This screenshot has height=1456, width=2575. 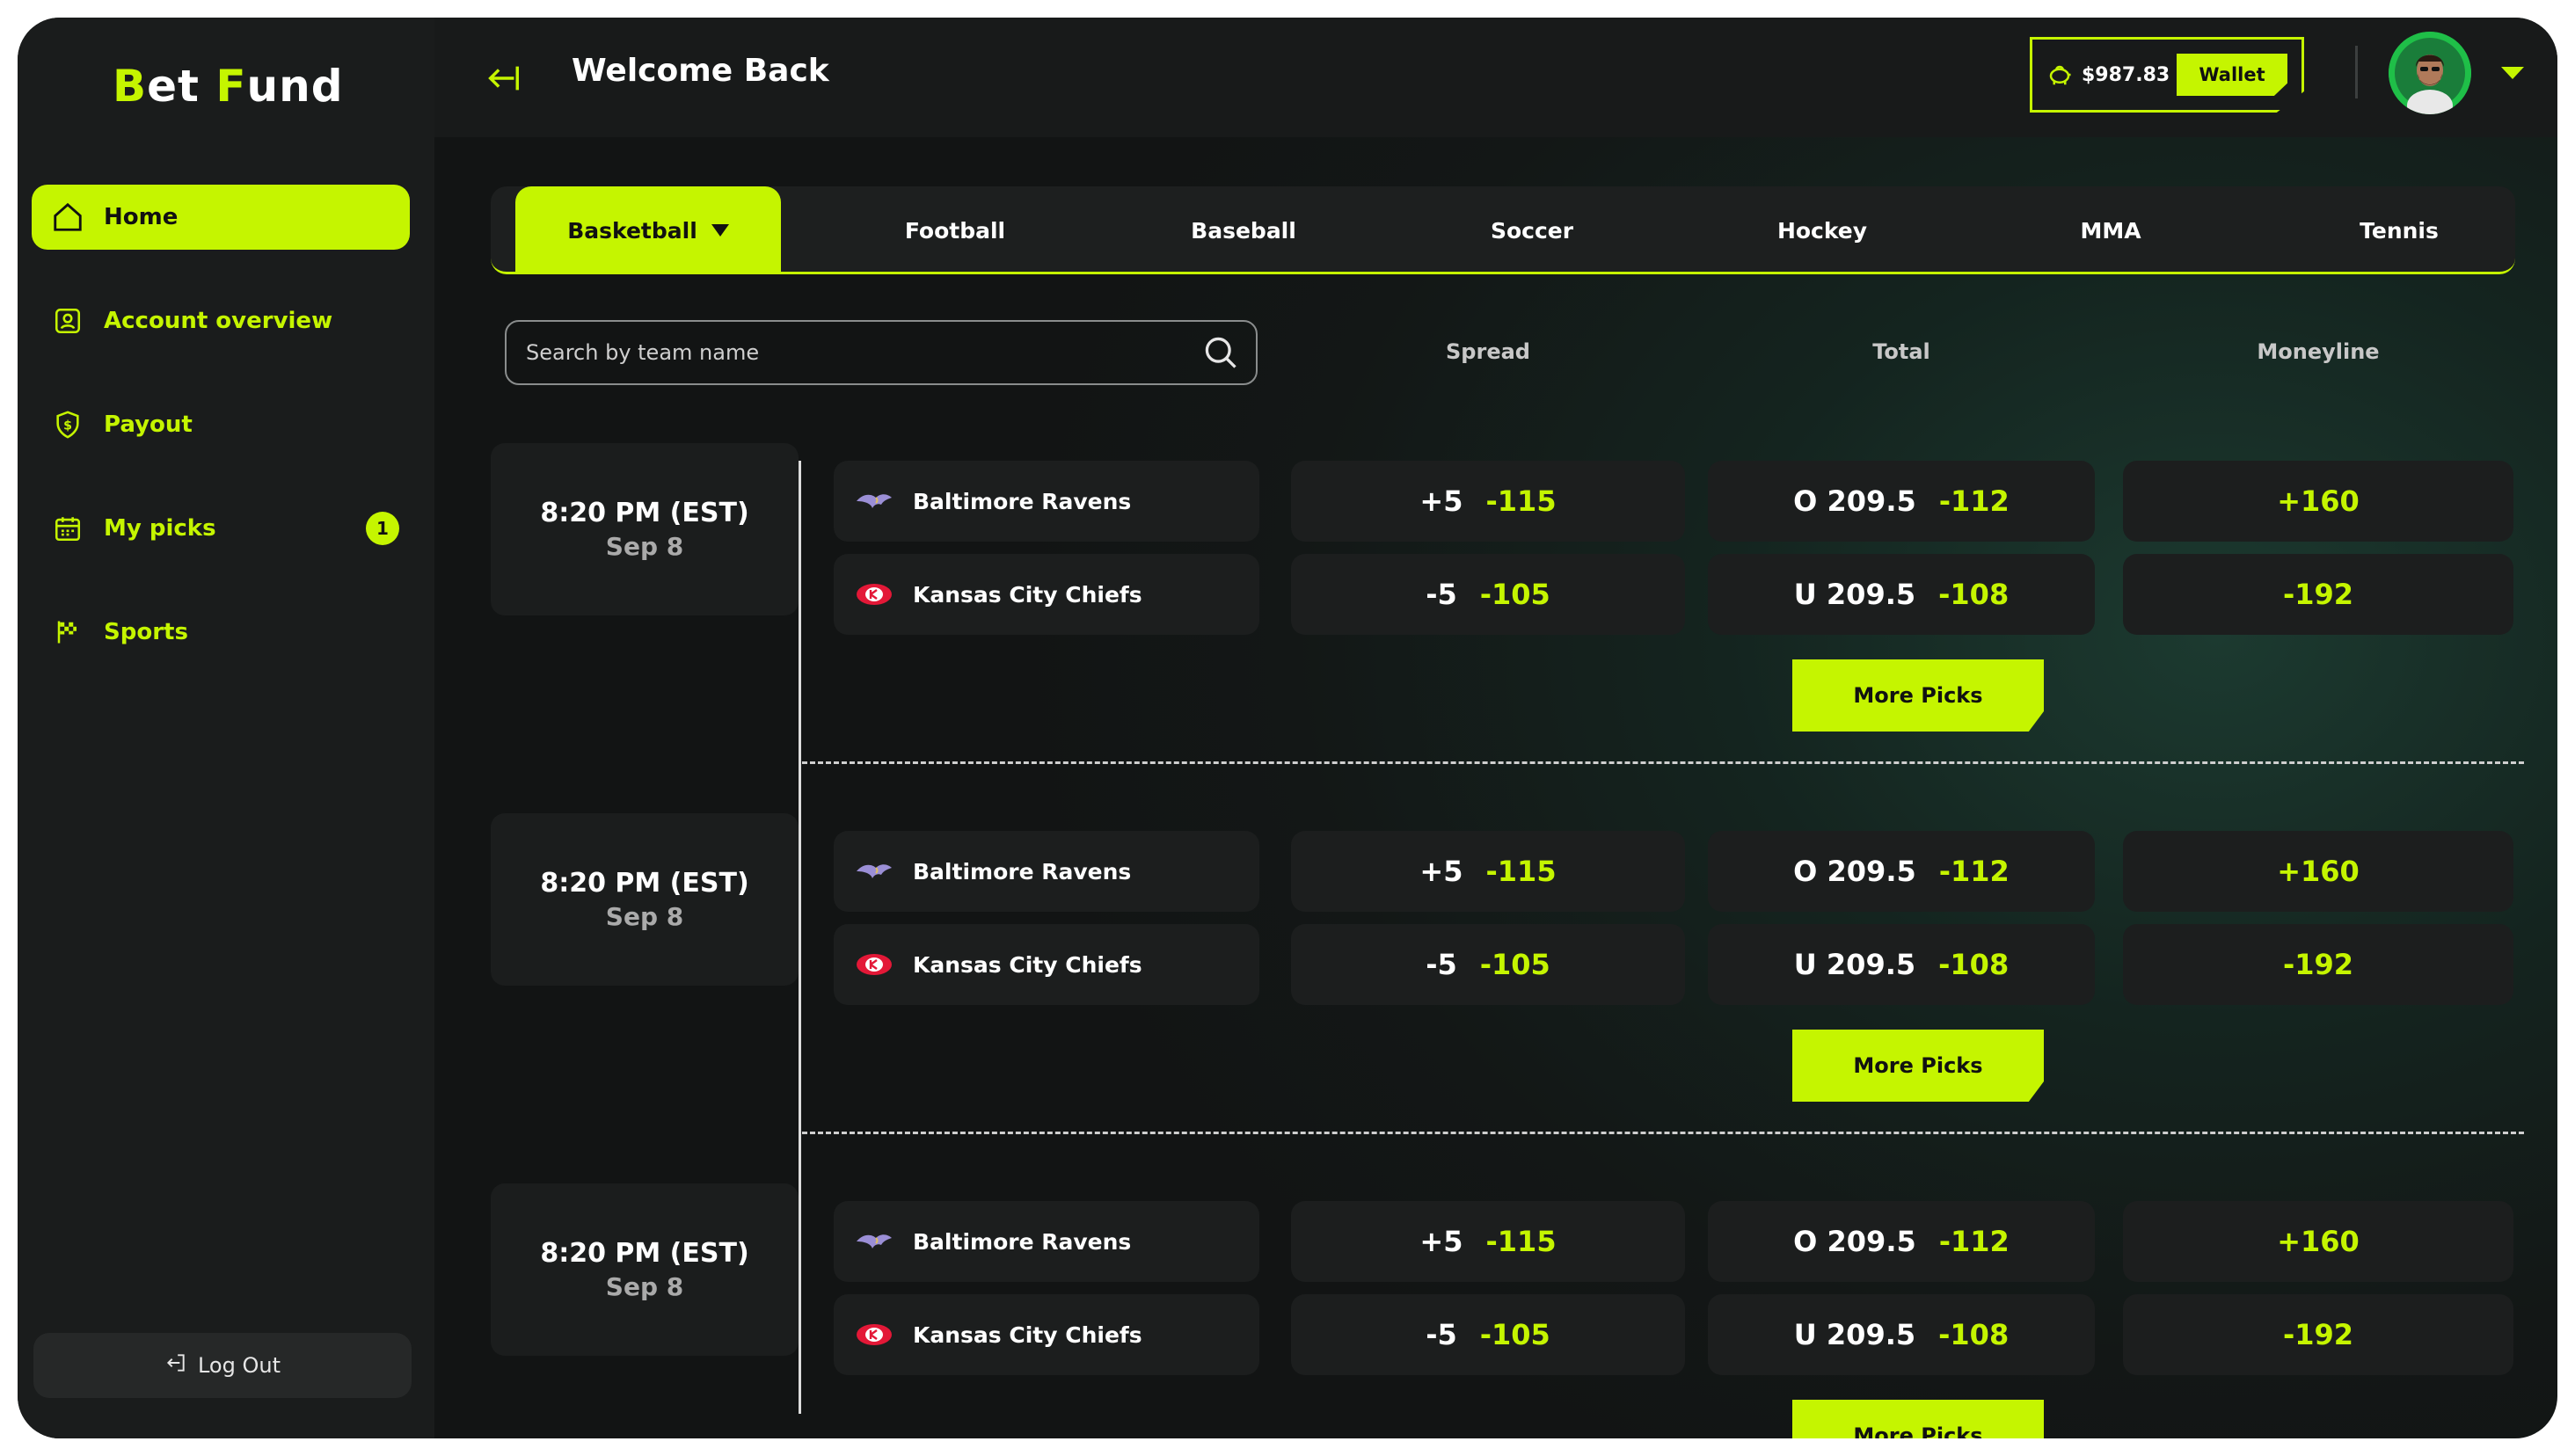 I want to click on tab-basketball: Basketball, so click(x=648, y=230).